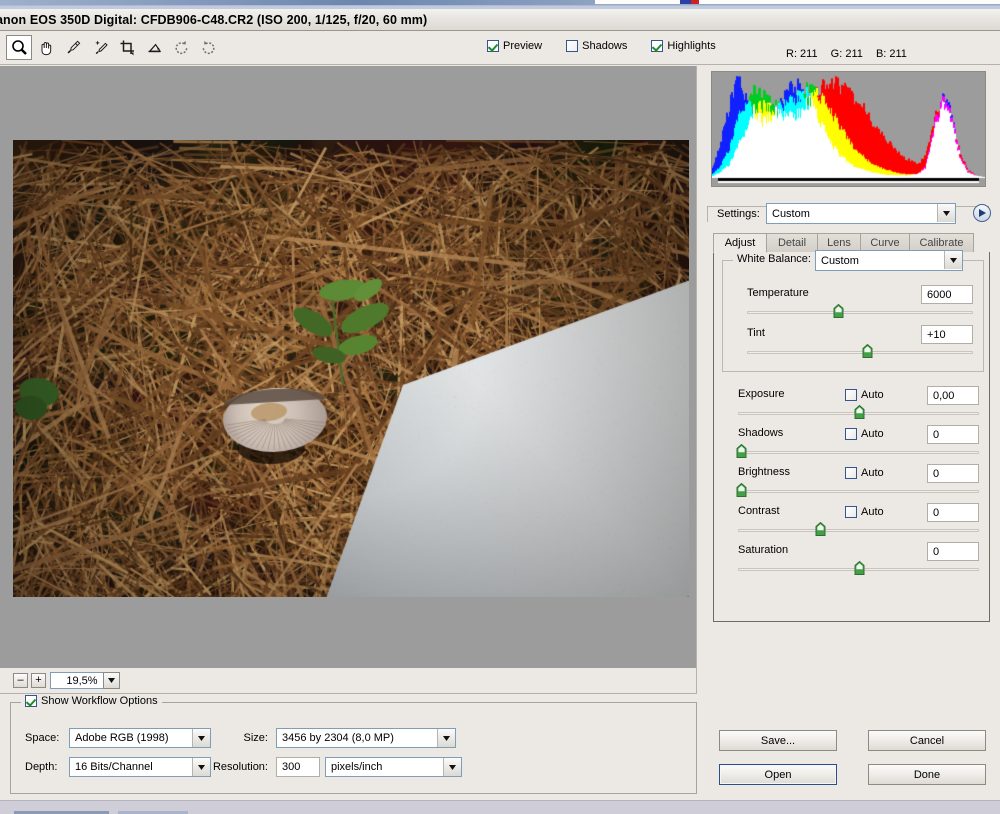  I want to click on rotate-clockwise-tool, so click(208, 47).